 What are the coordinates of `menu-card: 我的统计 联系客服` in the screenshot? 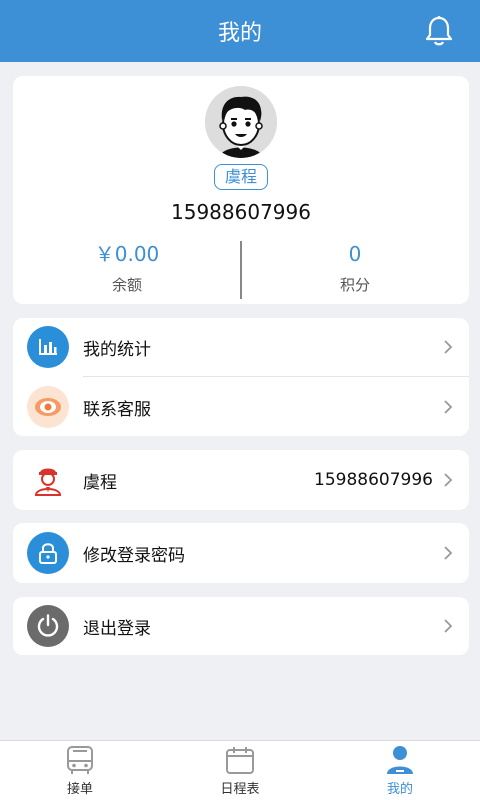 It's located at (241, 377).